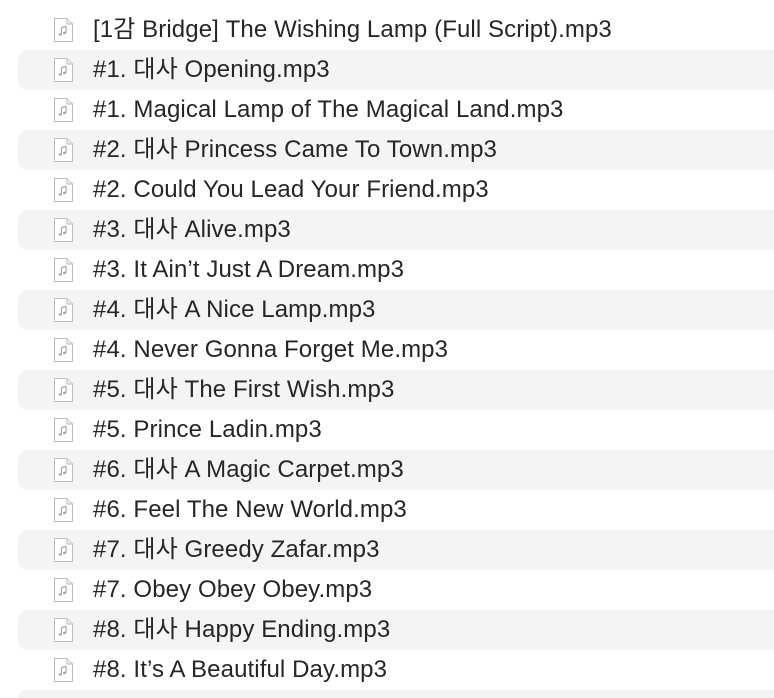  Describe the element at coordinates (234, 309) in the screenshot. I see `file-name: #4. 대사 A Nice Lamp.mp3` at that location.